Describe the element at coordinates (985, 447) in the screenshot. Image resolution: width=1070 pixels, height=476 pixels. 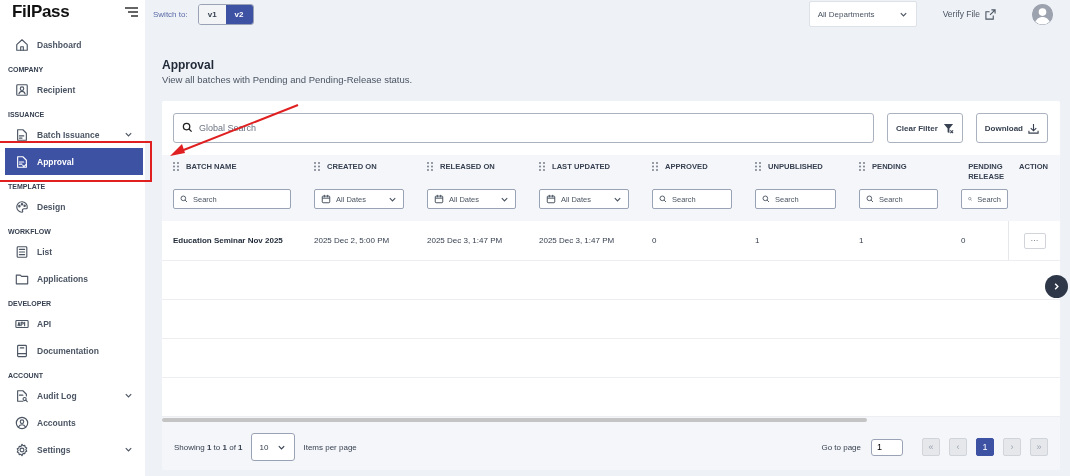
I see `pagination-button: 1` at that location.